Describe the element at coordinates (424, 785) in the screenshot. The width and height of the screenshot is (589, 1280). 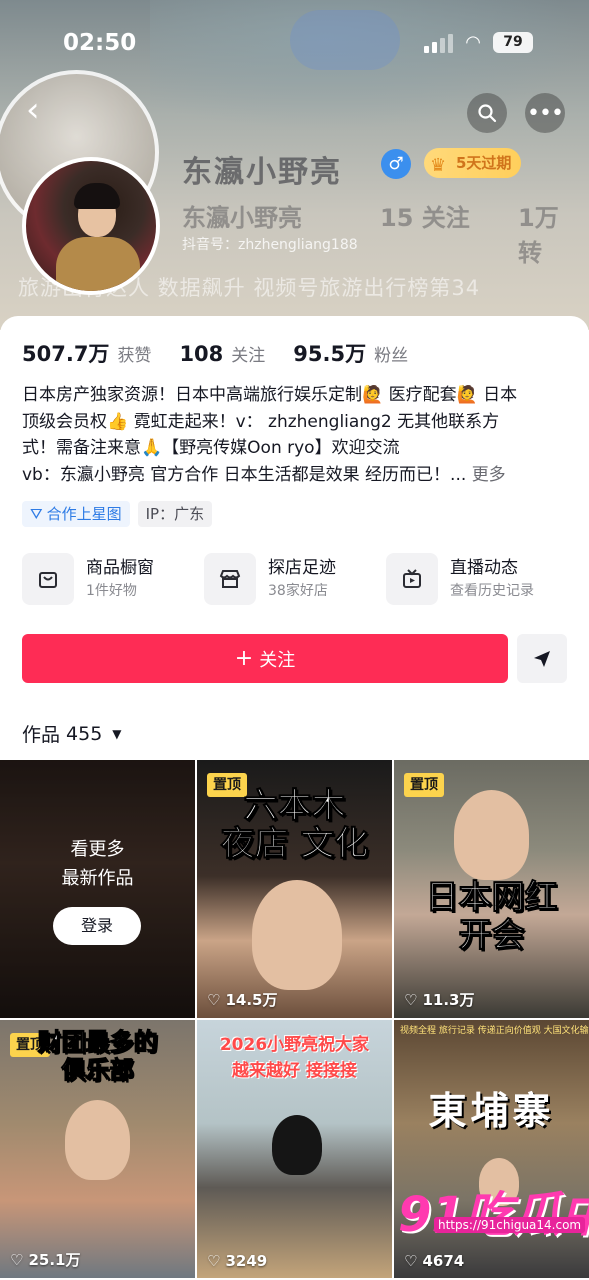
I see `pinned-badge: 置顶` at that location.